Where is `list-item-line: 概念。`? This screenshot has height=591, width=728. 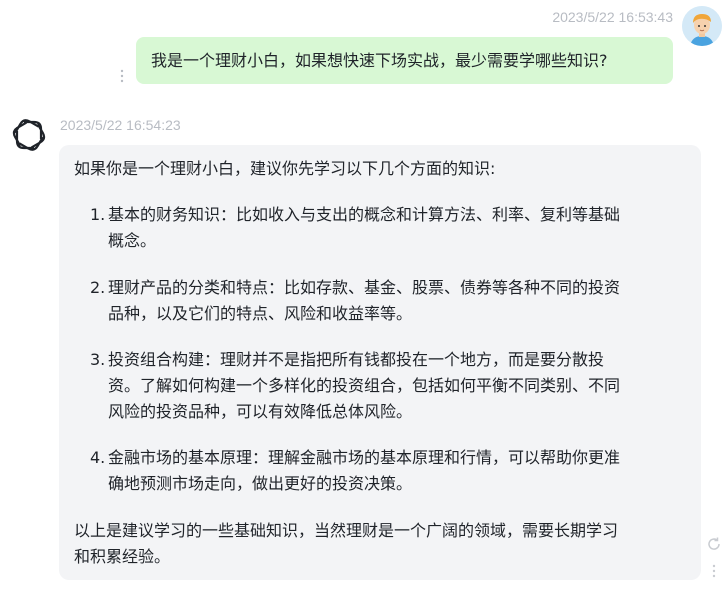
list-item-line: 概念。 is located at coordinates (132, 240).